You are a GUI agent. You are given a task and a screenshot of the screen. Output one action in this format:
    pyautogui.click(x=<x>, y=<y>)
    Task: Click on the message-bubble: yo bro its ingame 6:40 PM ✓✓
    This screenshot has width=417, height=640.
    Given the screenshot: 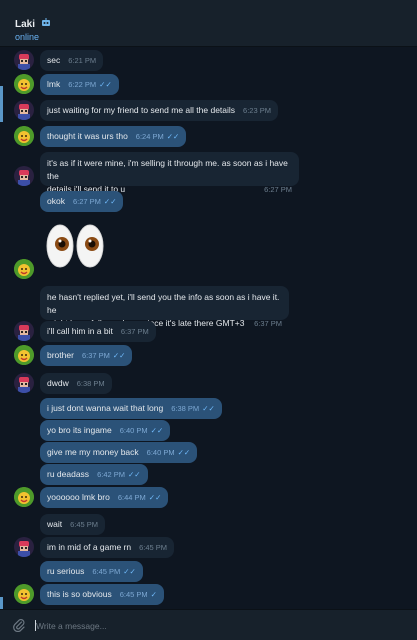 What is the action you would take?
    pyautogui.click(x=105, y=430)
    